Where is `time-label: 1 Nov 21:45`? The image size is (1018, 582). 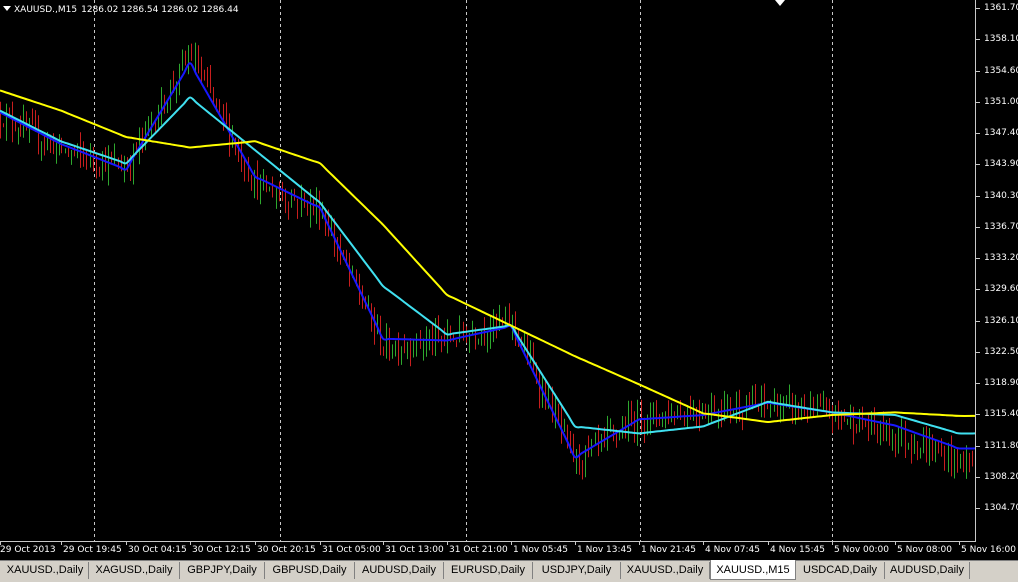
time-label: 1 Nov 21:45 is located at coordinates (668, 550).